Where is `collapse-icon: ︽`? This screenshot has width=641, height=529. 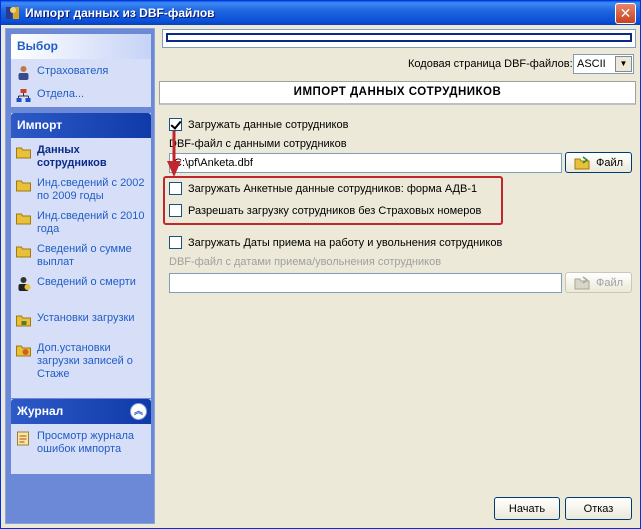
collapse-icon: ︽ is located at coordinates (138, 411).